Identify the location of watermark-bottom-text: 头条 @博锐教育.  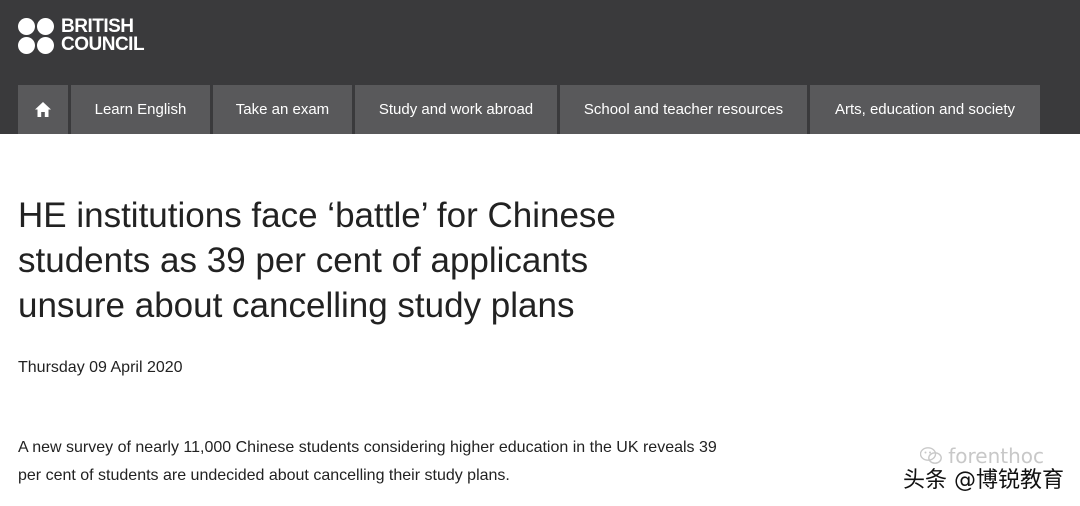
(983, 480).